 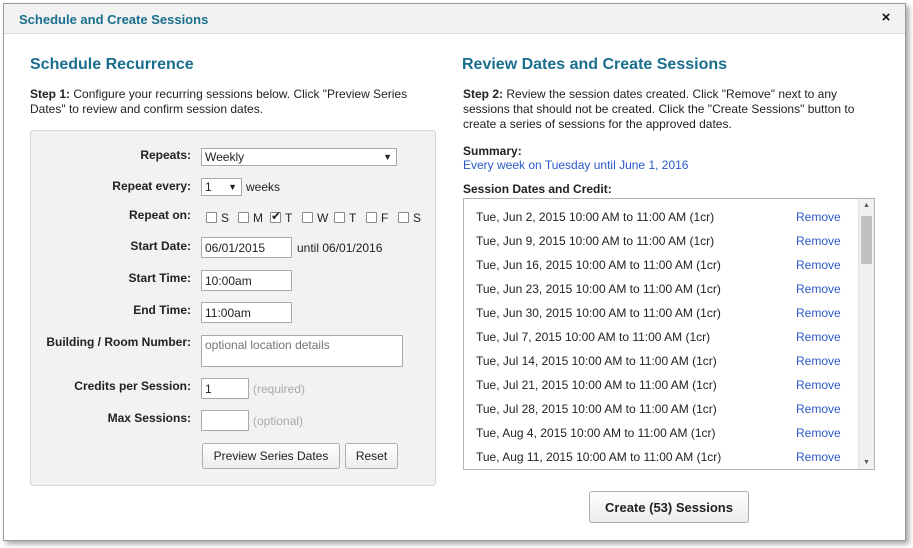 I want to click on repeats-value: Weekly, so click(x=225, y=157).